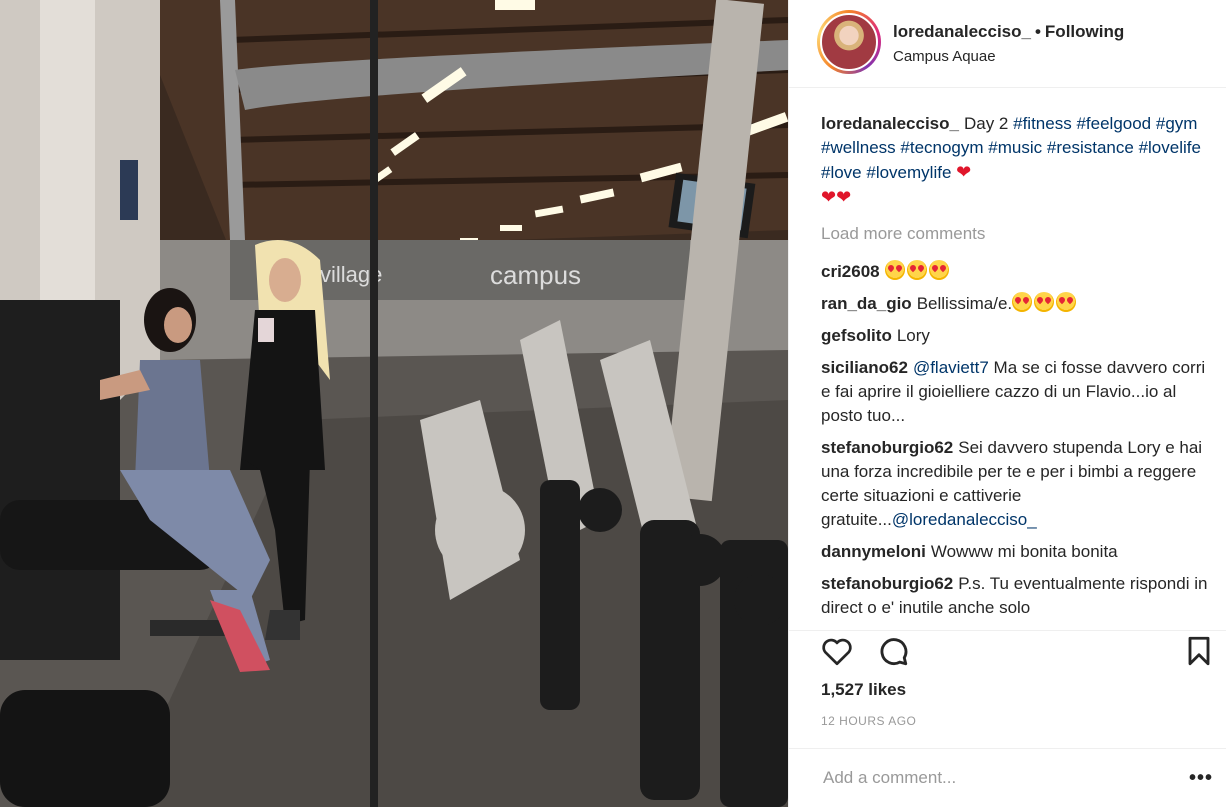 The width and height of the screenshot is (1226, 807). I want to click on hashtag-link: #lovemylife, so click(908, 172).